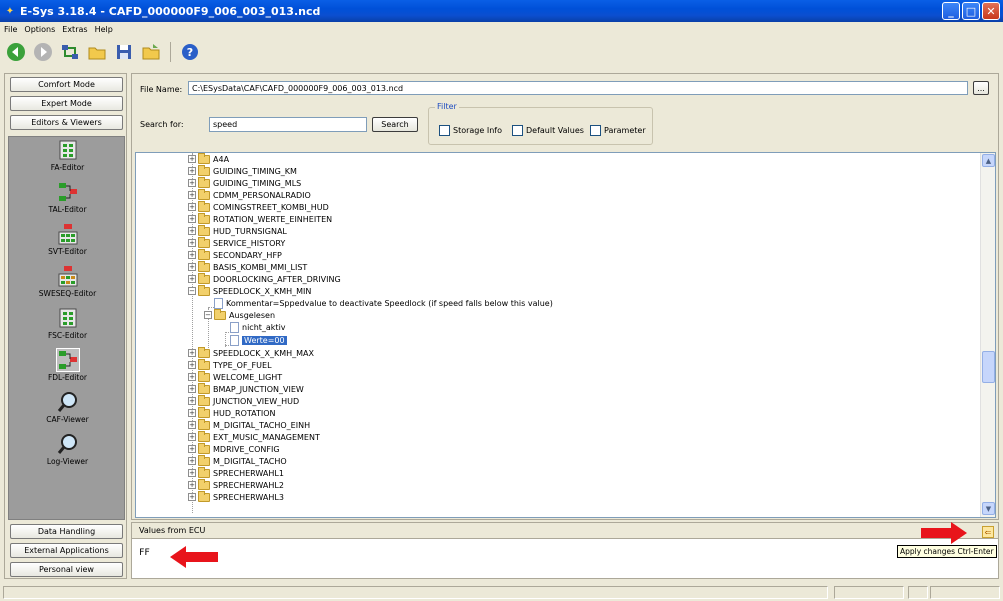  Describe the element at coordinates (988, 367) in the screenshot. I see `scroll-thumb` at that location.